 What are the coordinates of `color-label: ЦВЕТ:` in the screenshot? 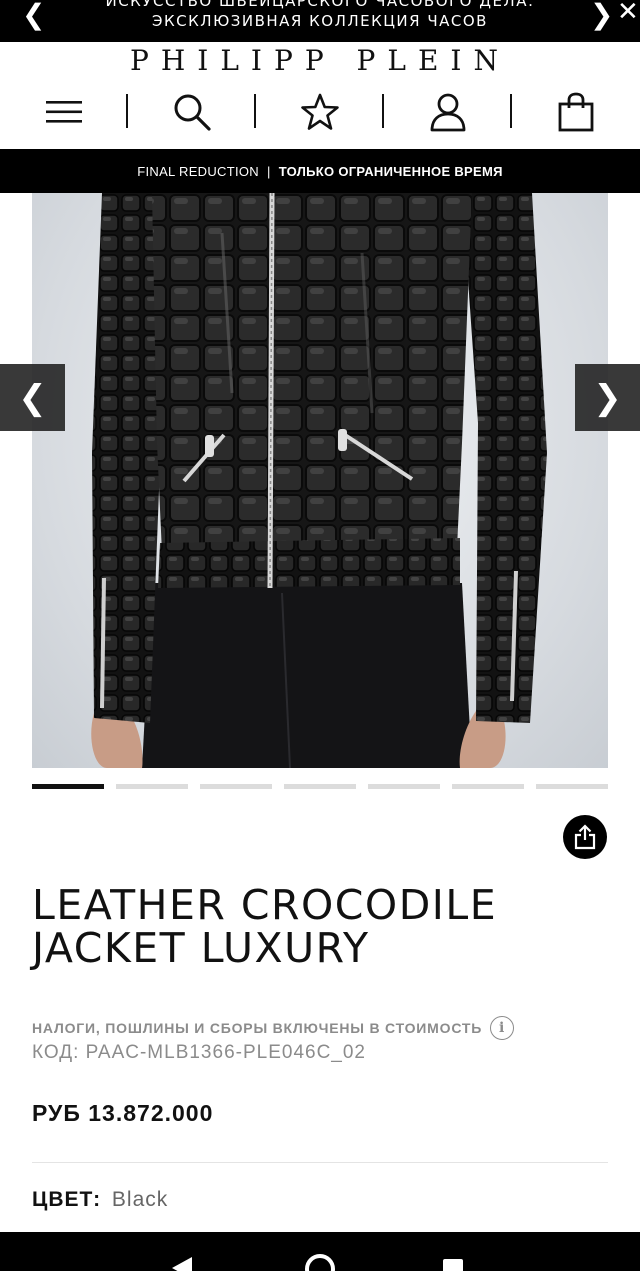 It's located at (67, 1199).